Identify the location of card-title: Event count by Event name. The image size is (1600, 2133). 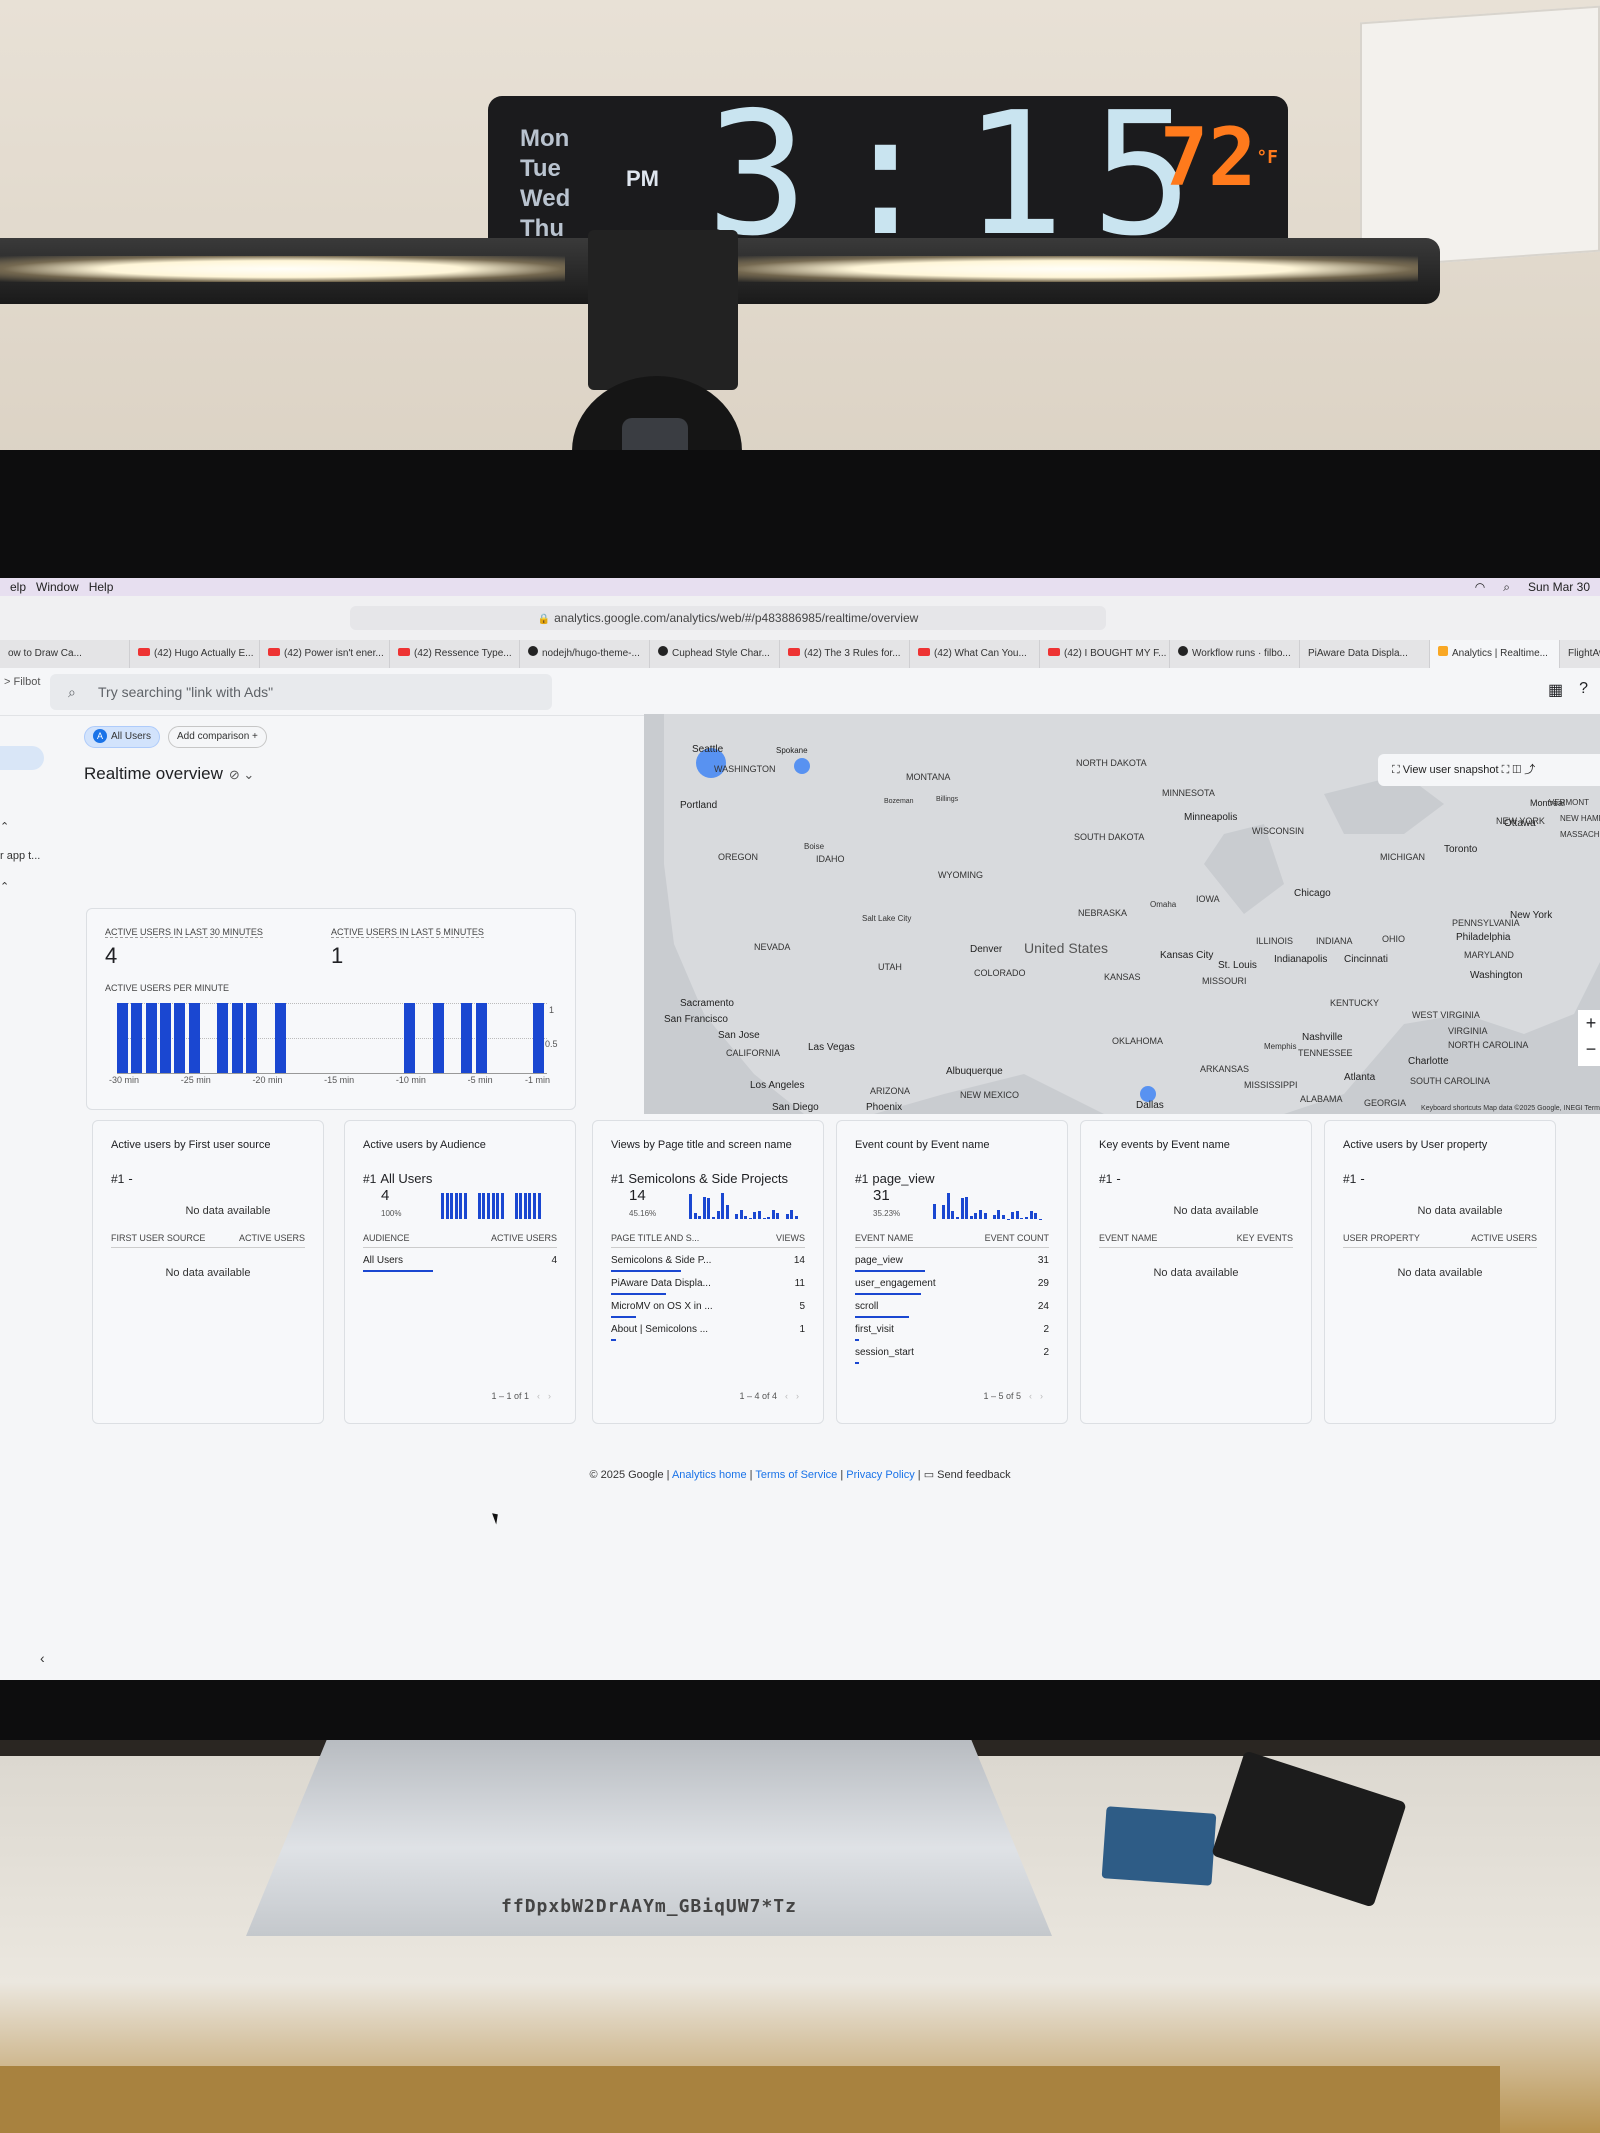
(922, 1145).